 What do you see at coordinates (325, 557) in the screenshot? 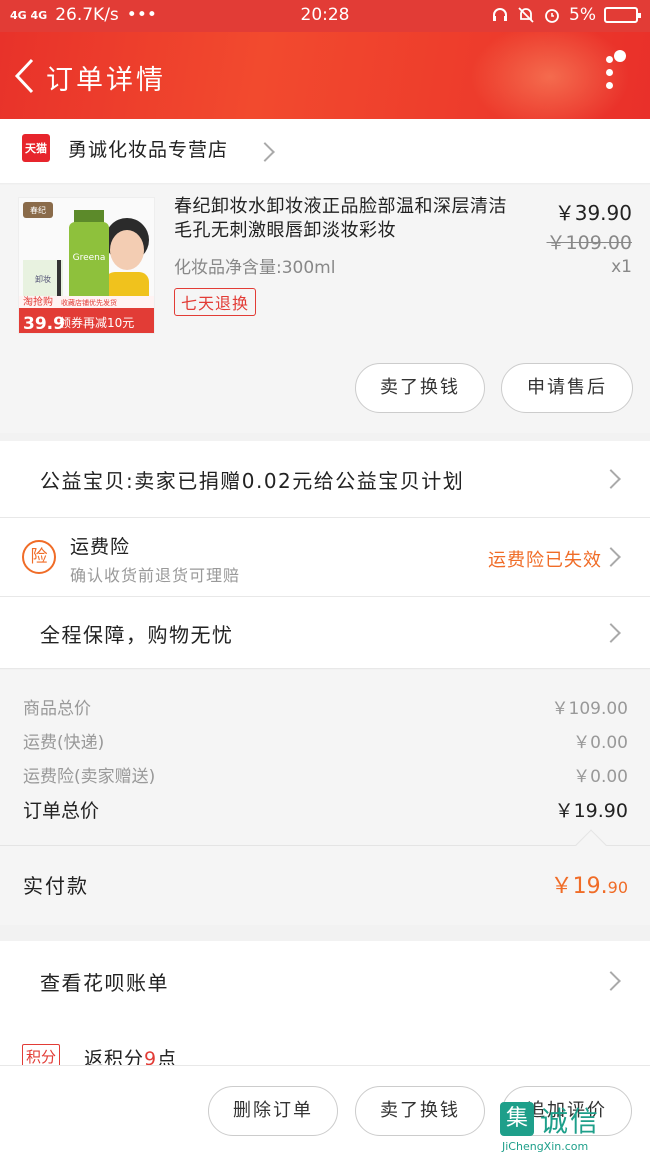
I see `shipping-insurance-row: 险 运费险 确认收货前退货可理赔 运费险已失效` at bounding box center [325, 557].